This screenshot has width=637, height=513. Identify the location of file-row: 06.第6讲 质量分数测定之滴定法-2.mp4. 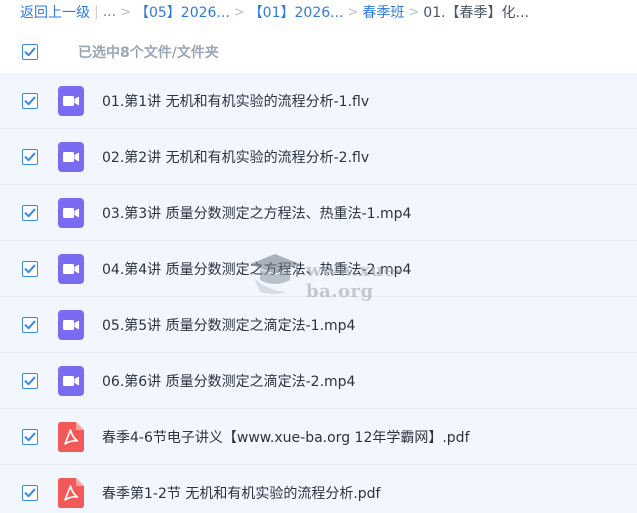
(318, 381).